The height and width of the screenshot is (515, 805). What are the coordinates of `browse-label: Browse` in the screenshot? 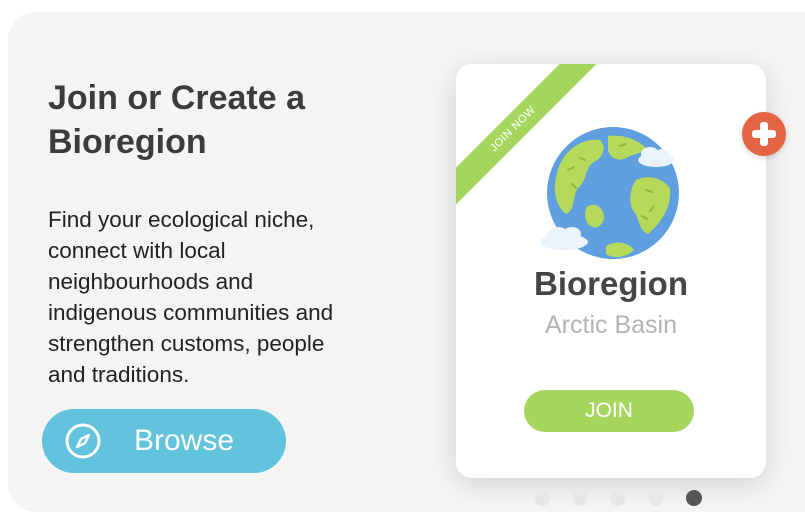 It's located at (184, 440).